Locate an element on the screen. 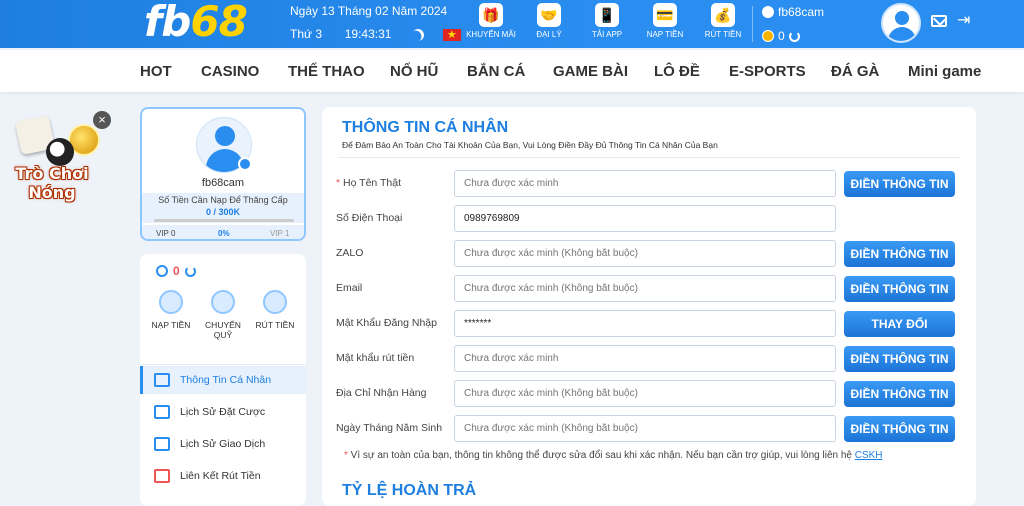  profile-username: fb68cam is located at coordinates (223, 183).